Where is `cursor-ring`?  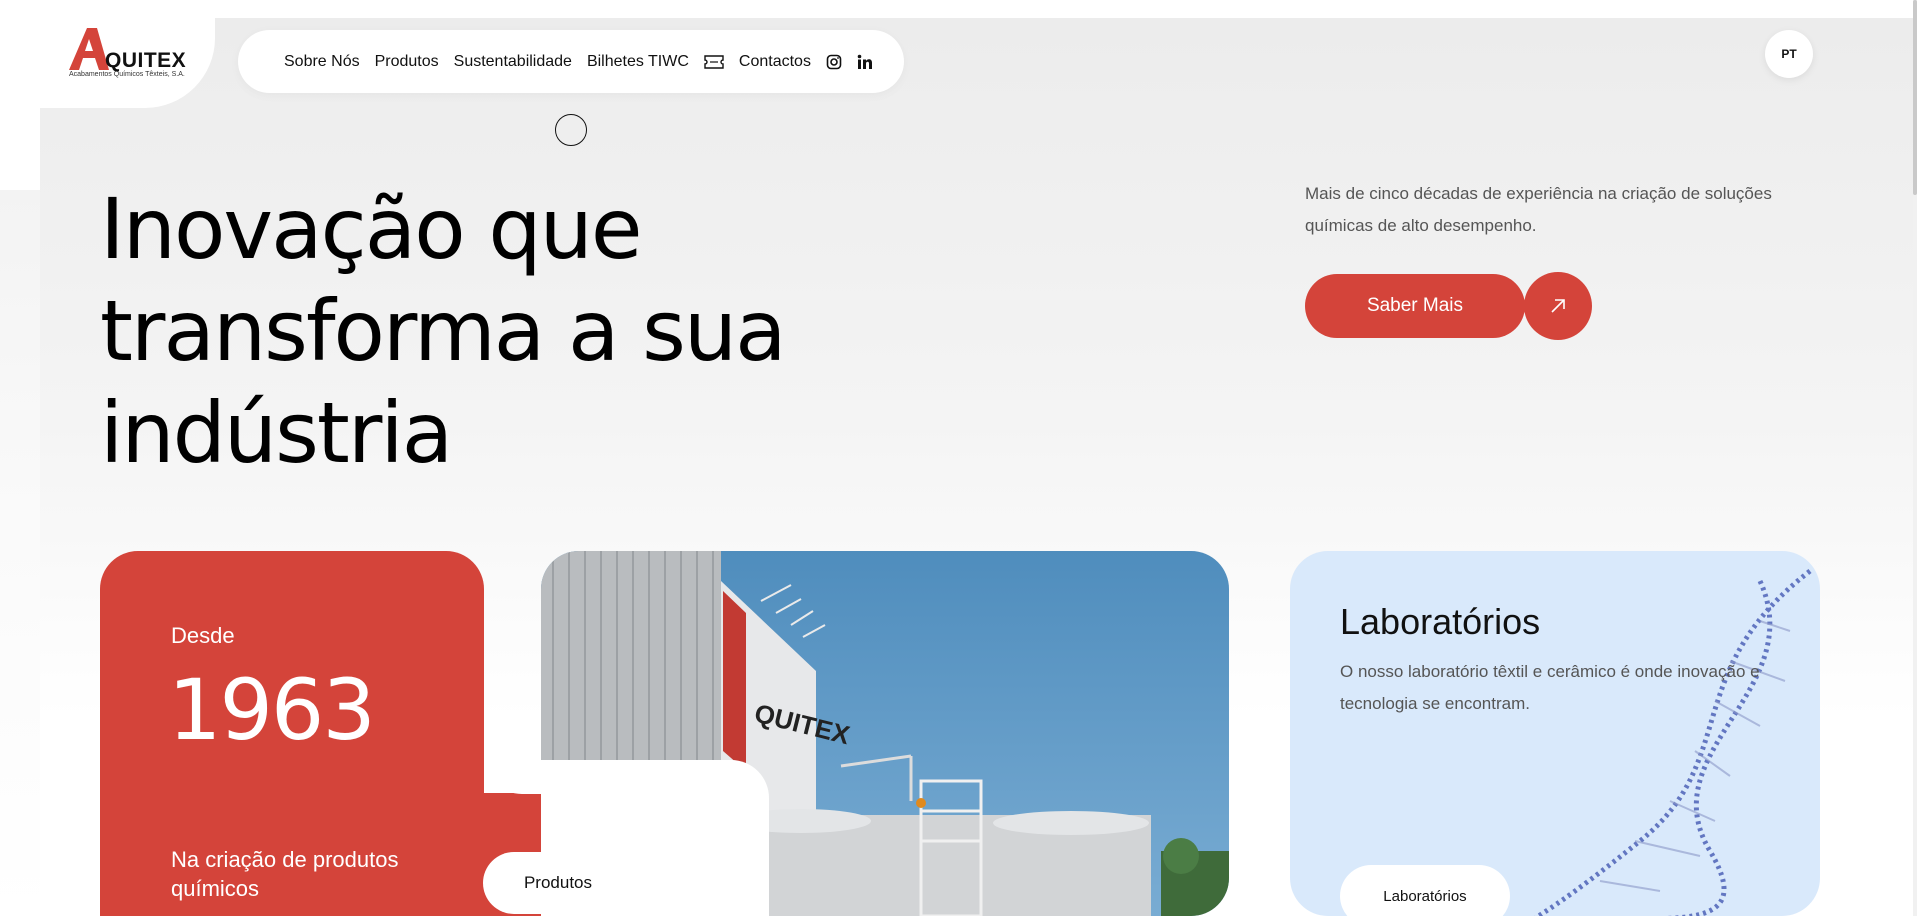
cursor-ring is located at coordinates (571, 130).